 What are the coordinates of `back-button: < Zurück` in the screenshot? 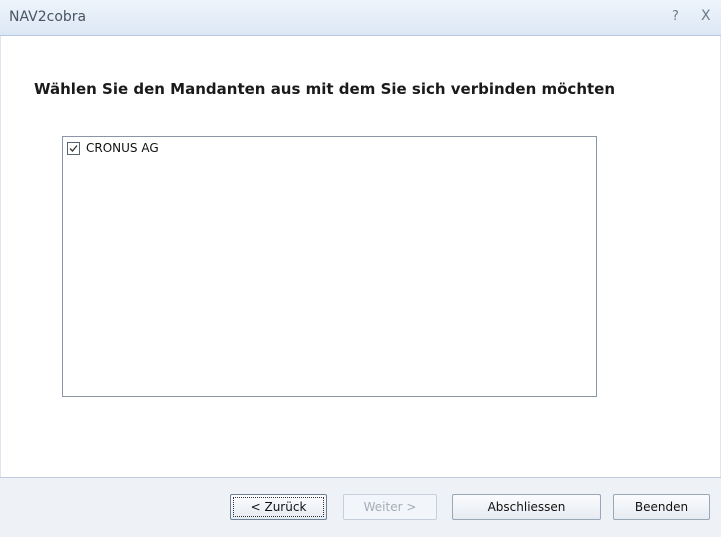 It's located at (278, 507).